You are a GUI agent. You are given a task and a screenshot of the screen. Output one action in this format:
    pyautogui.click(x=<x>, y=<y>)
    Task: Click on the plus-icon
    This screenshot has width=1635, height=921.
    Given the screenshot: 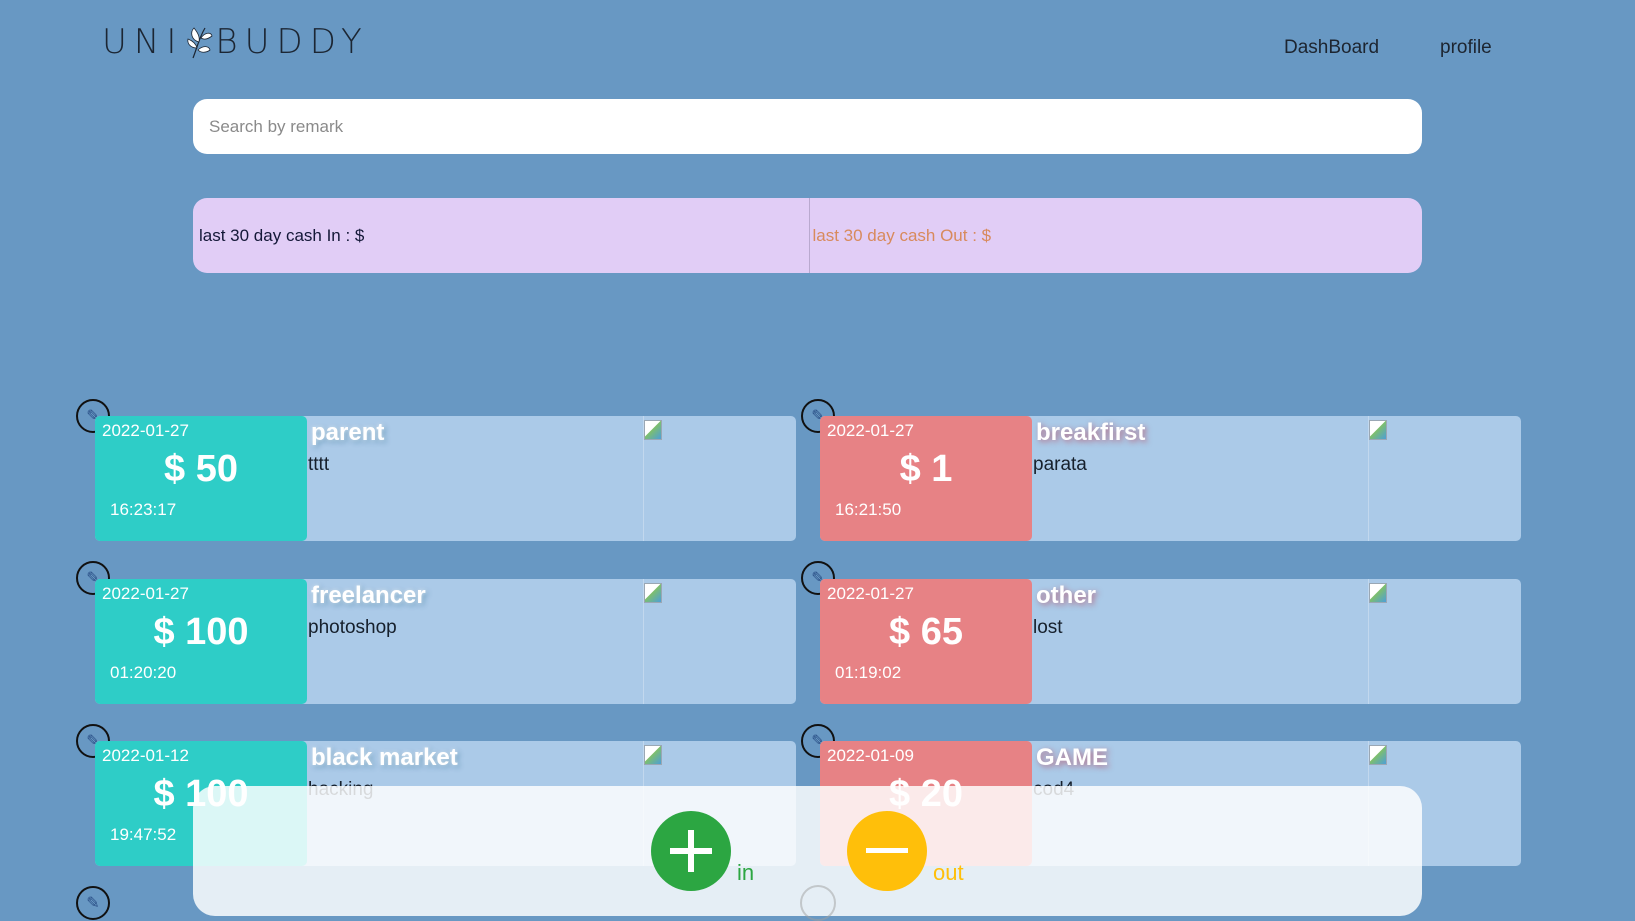 What is the action you would take?
    pyautogui.click(x=691, y=851)
    